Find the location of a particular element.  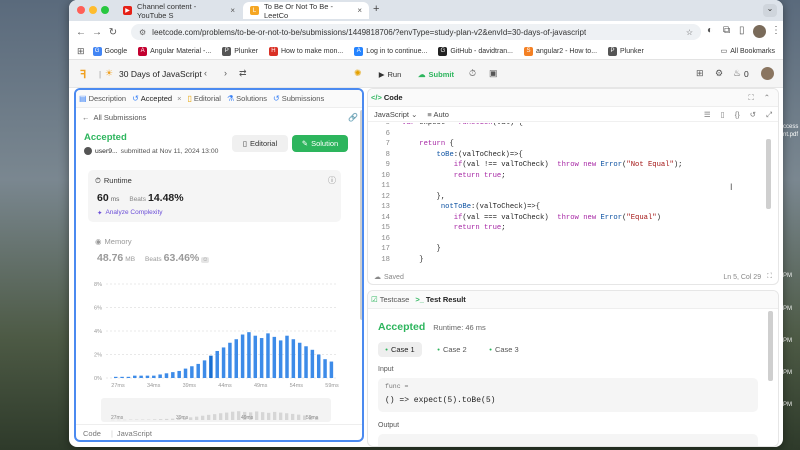

tab-accepted: ↺ Accepted × is located at coordinates (156, 98).